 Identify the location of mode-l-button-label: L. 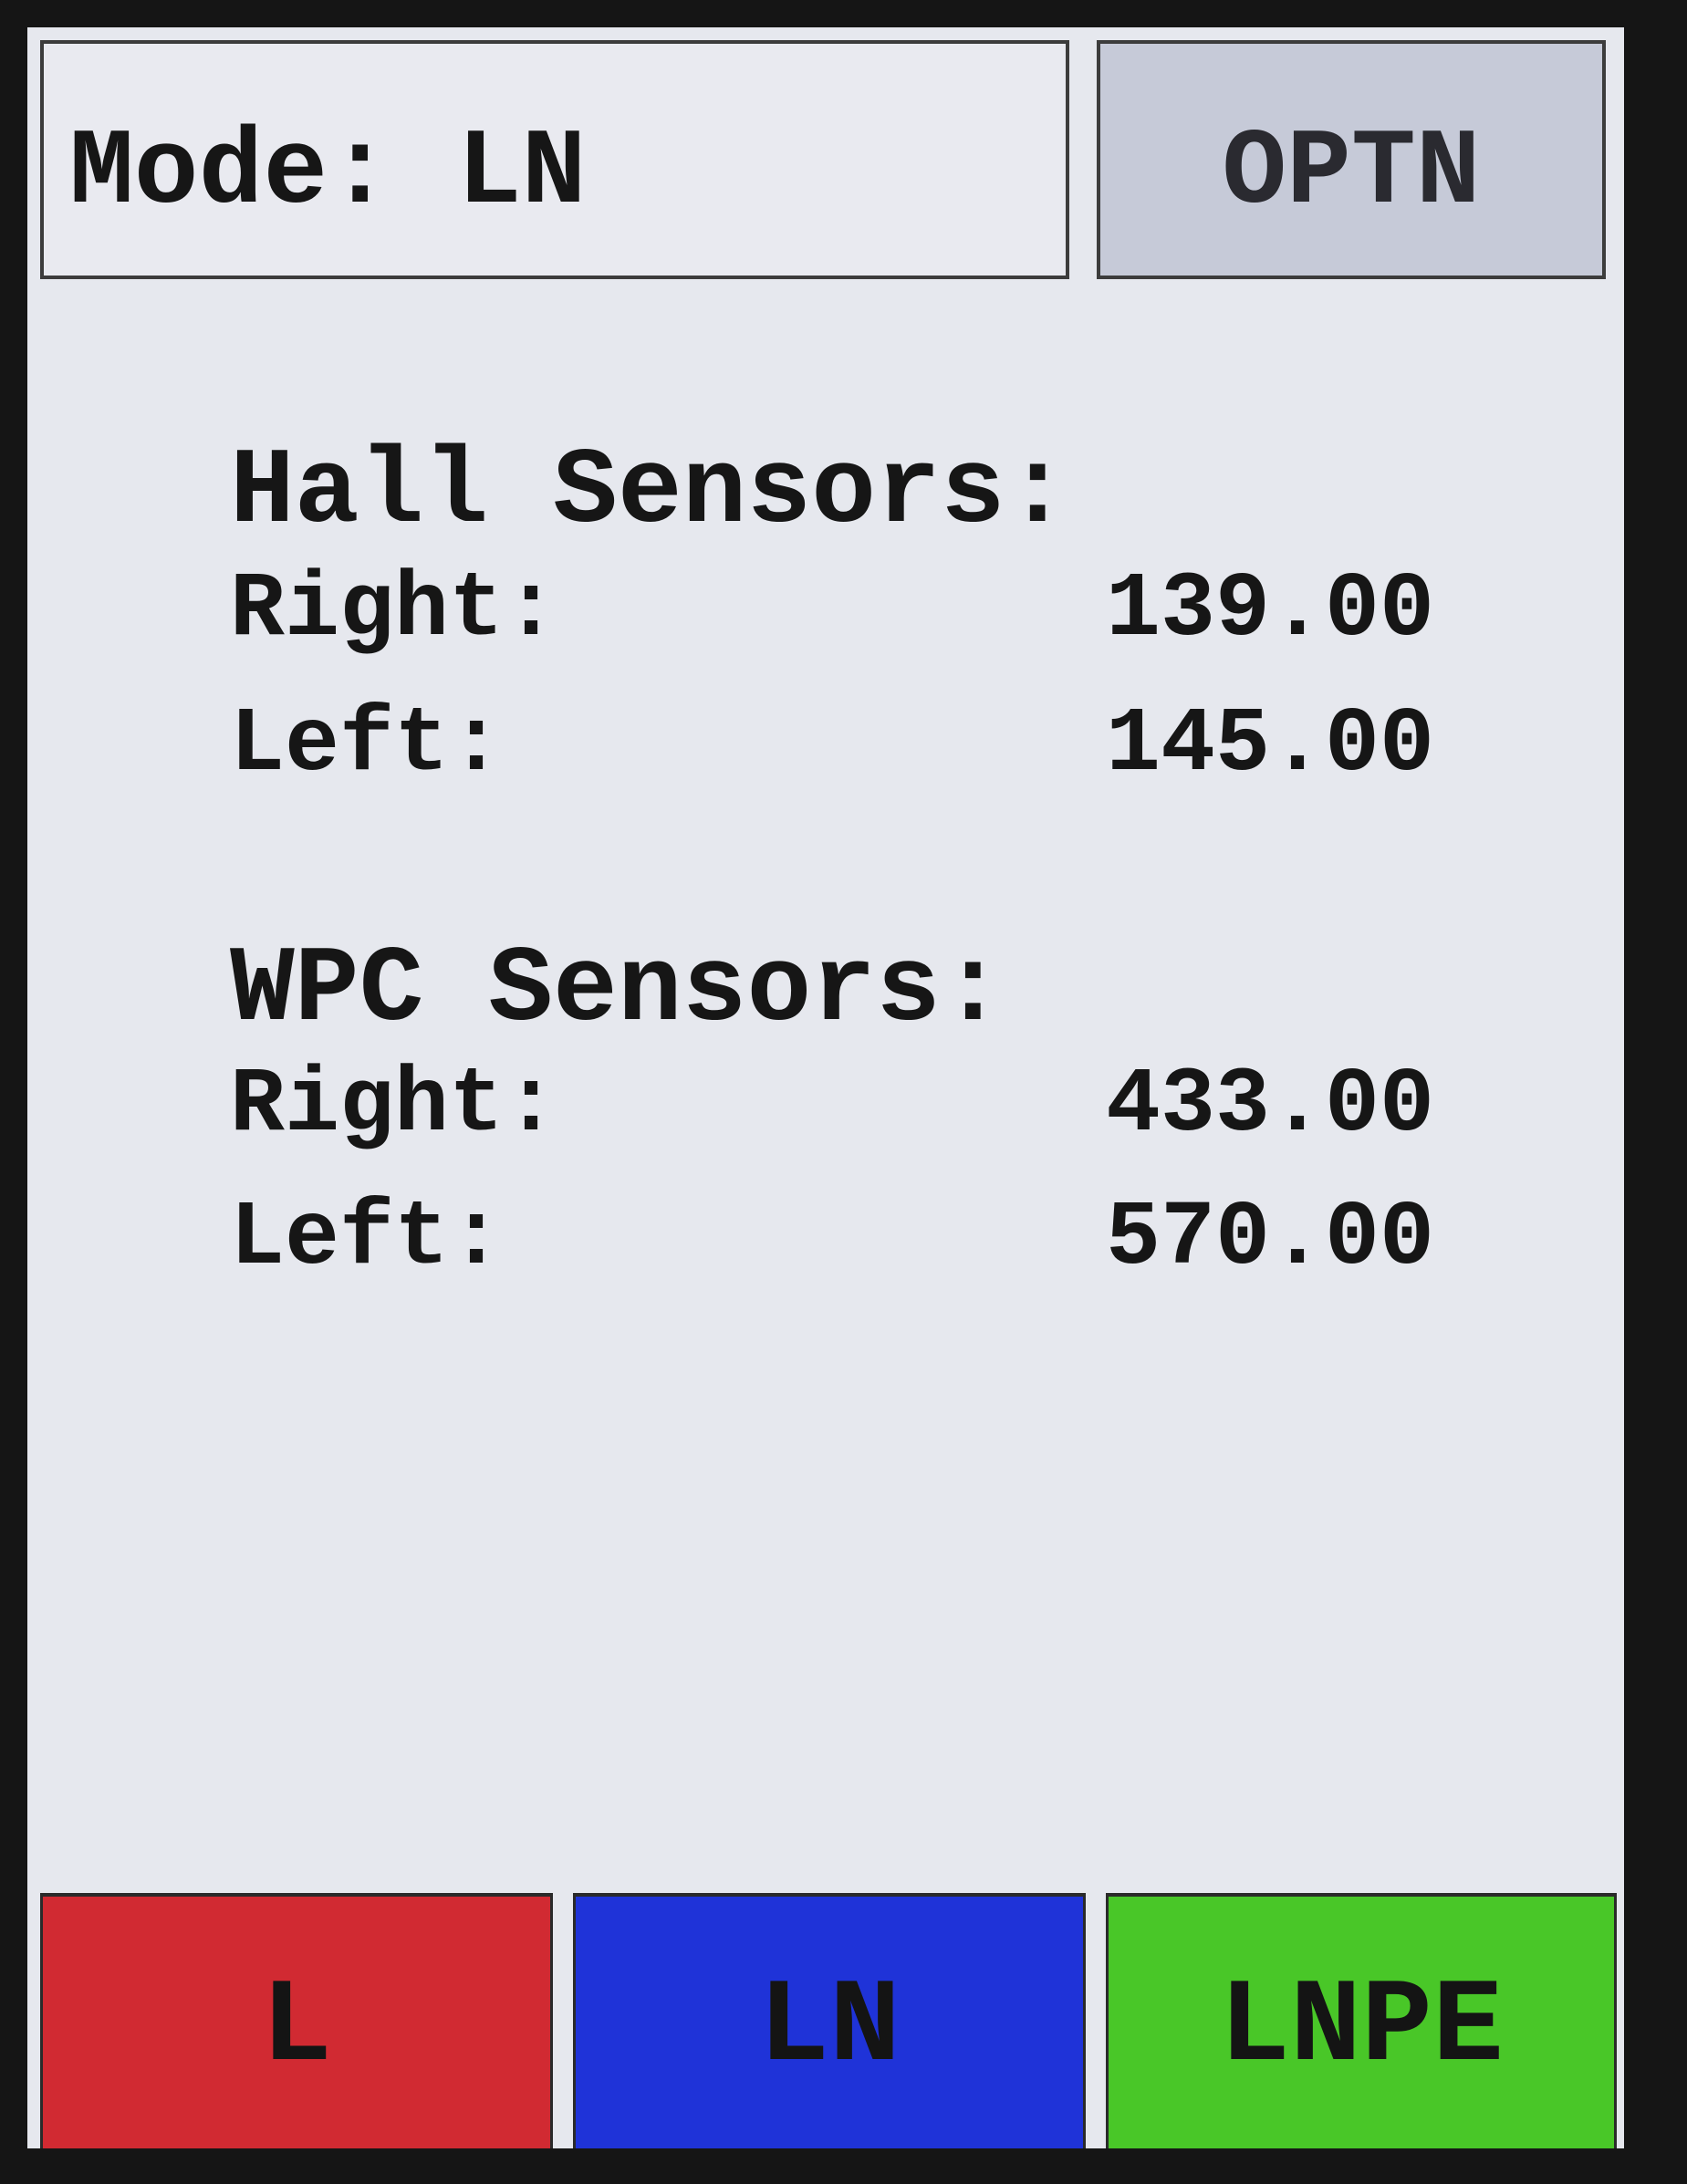
(296, 2028).